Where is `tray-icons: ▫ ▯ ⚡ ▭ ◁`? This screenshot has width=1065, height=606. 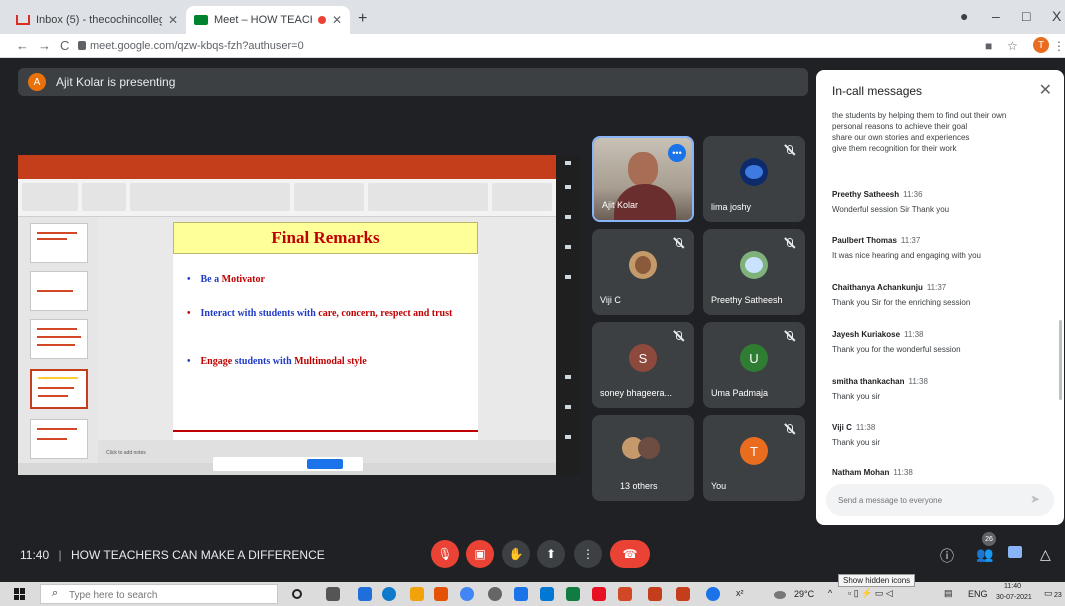
tray-icons: ▫ ▯ ⚡ ▭ ◁ is located at coordinates (870, 593).